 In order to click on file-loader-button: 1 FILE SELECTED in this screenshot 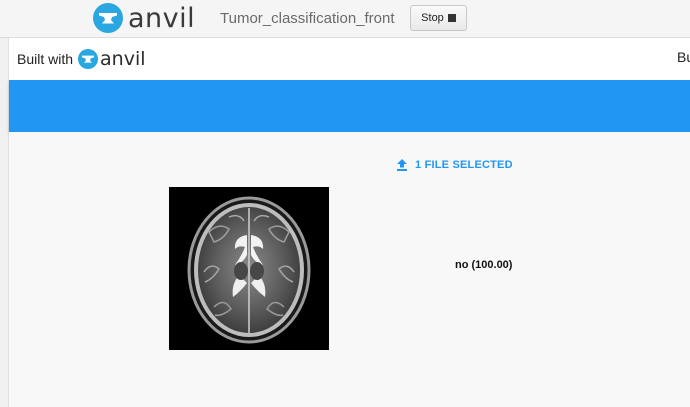, I will do `click(454, 165)`.